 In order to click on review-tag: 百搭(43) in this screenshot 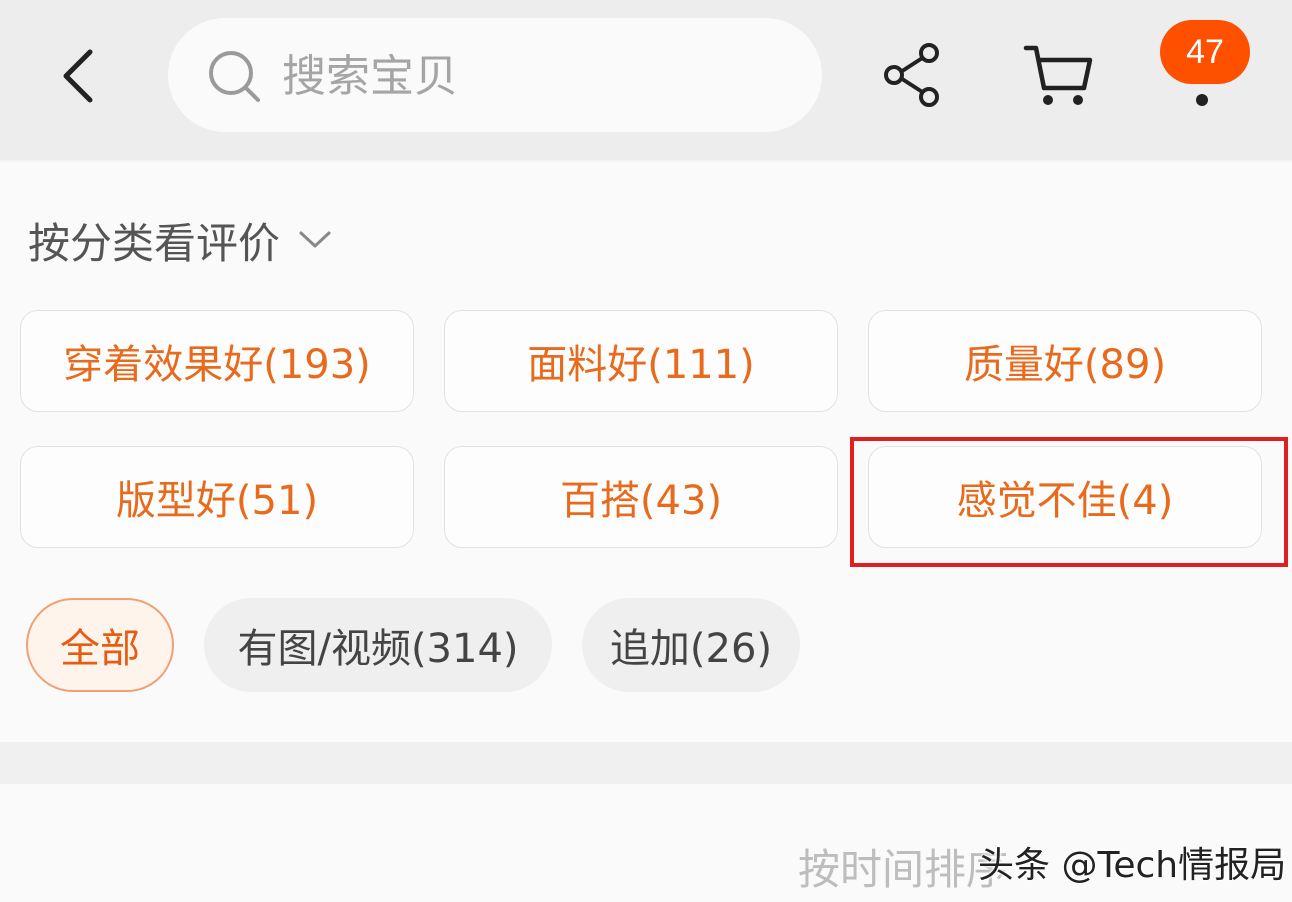, I will do `click(641, 497)`.